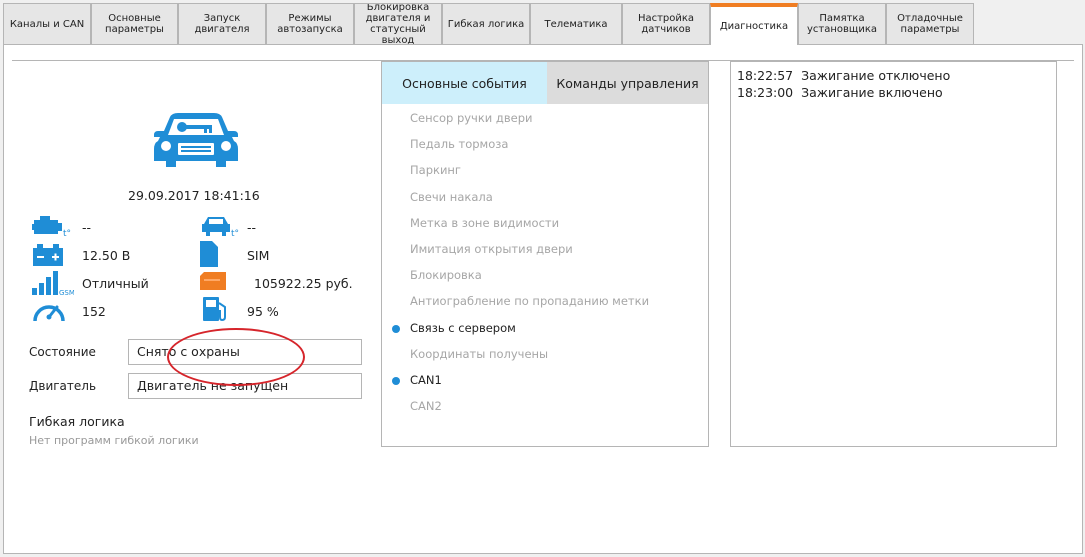 The width and height of the screenshot is (1085, 557). I want to click on svg-text: GSM, so click(66, 292).